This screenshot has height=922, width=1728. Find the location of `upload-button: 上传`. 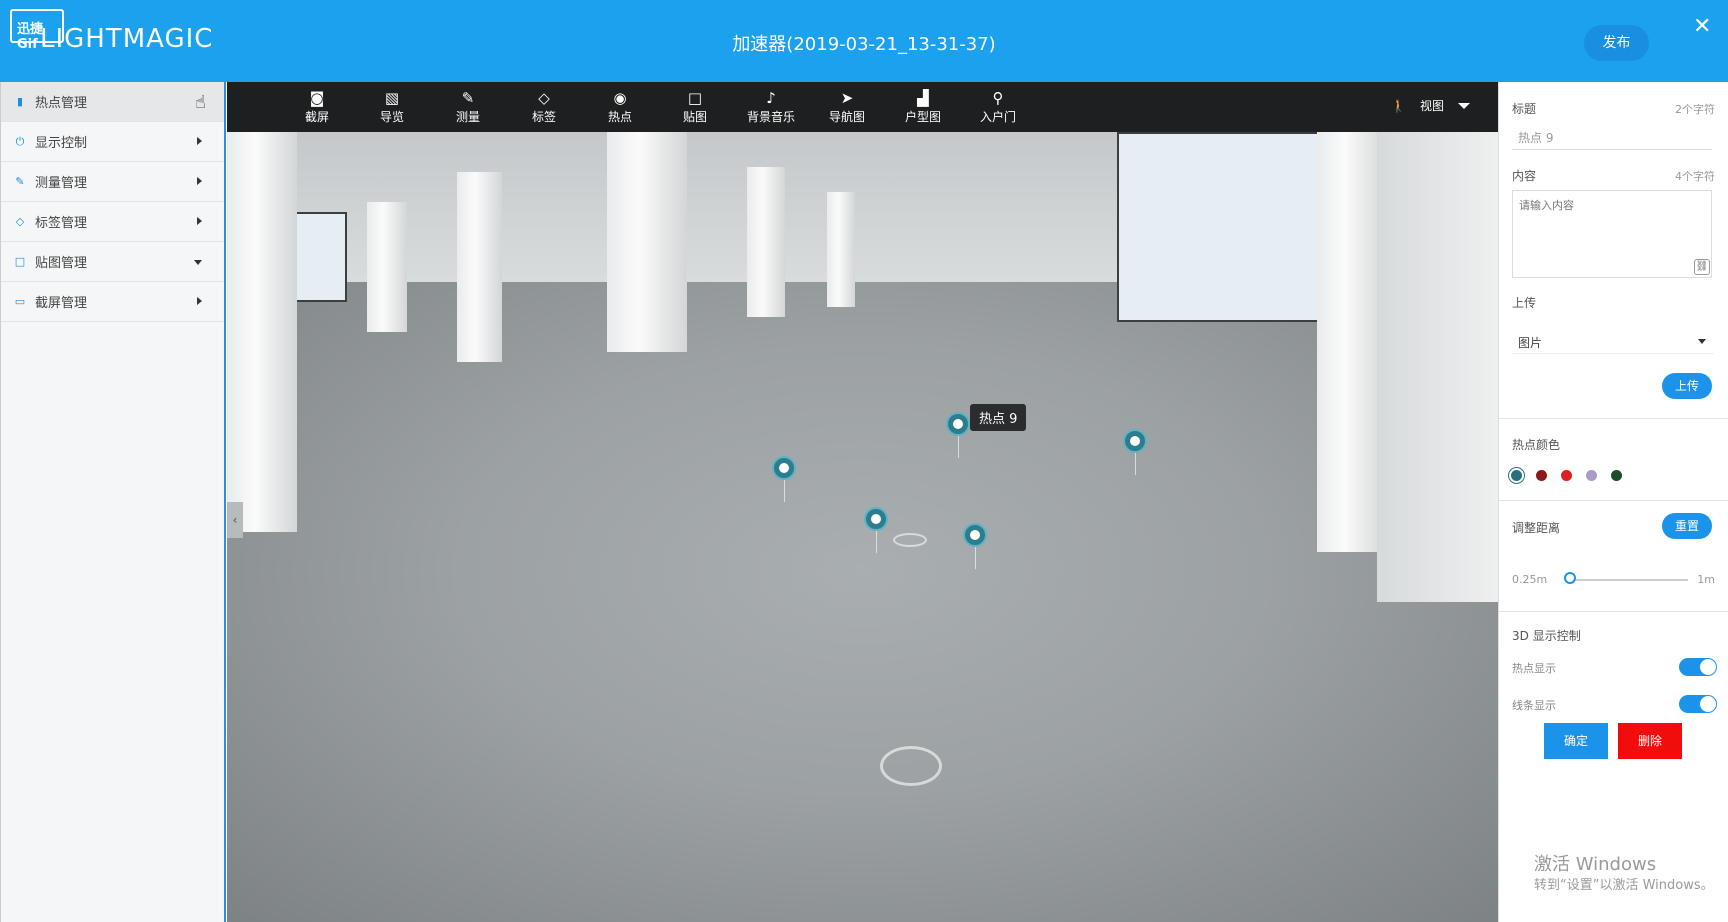

upload-button: 上传 is located at coordinates (1687, 386).